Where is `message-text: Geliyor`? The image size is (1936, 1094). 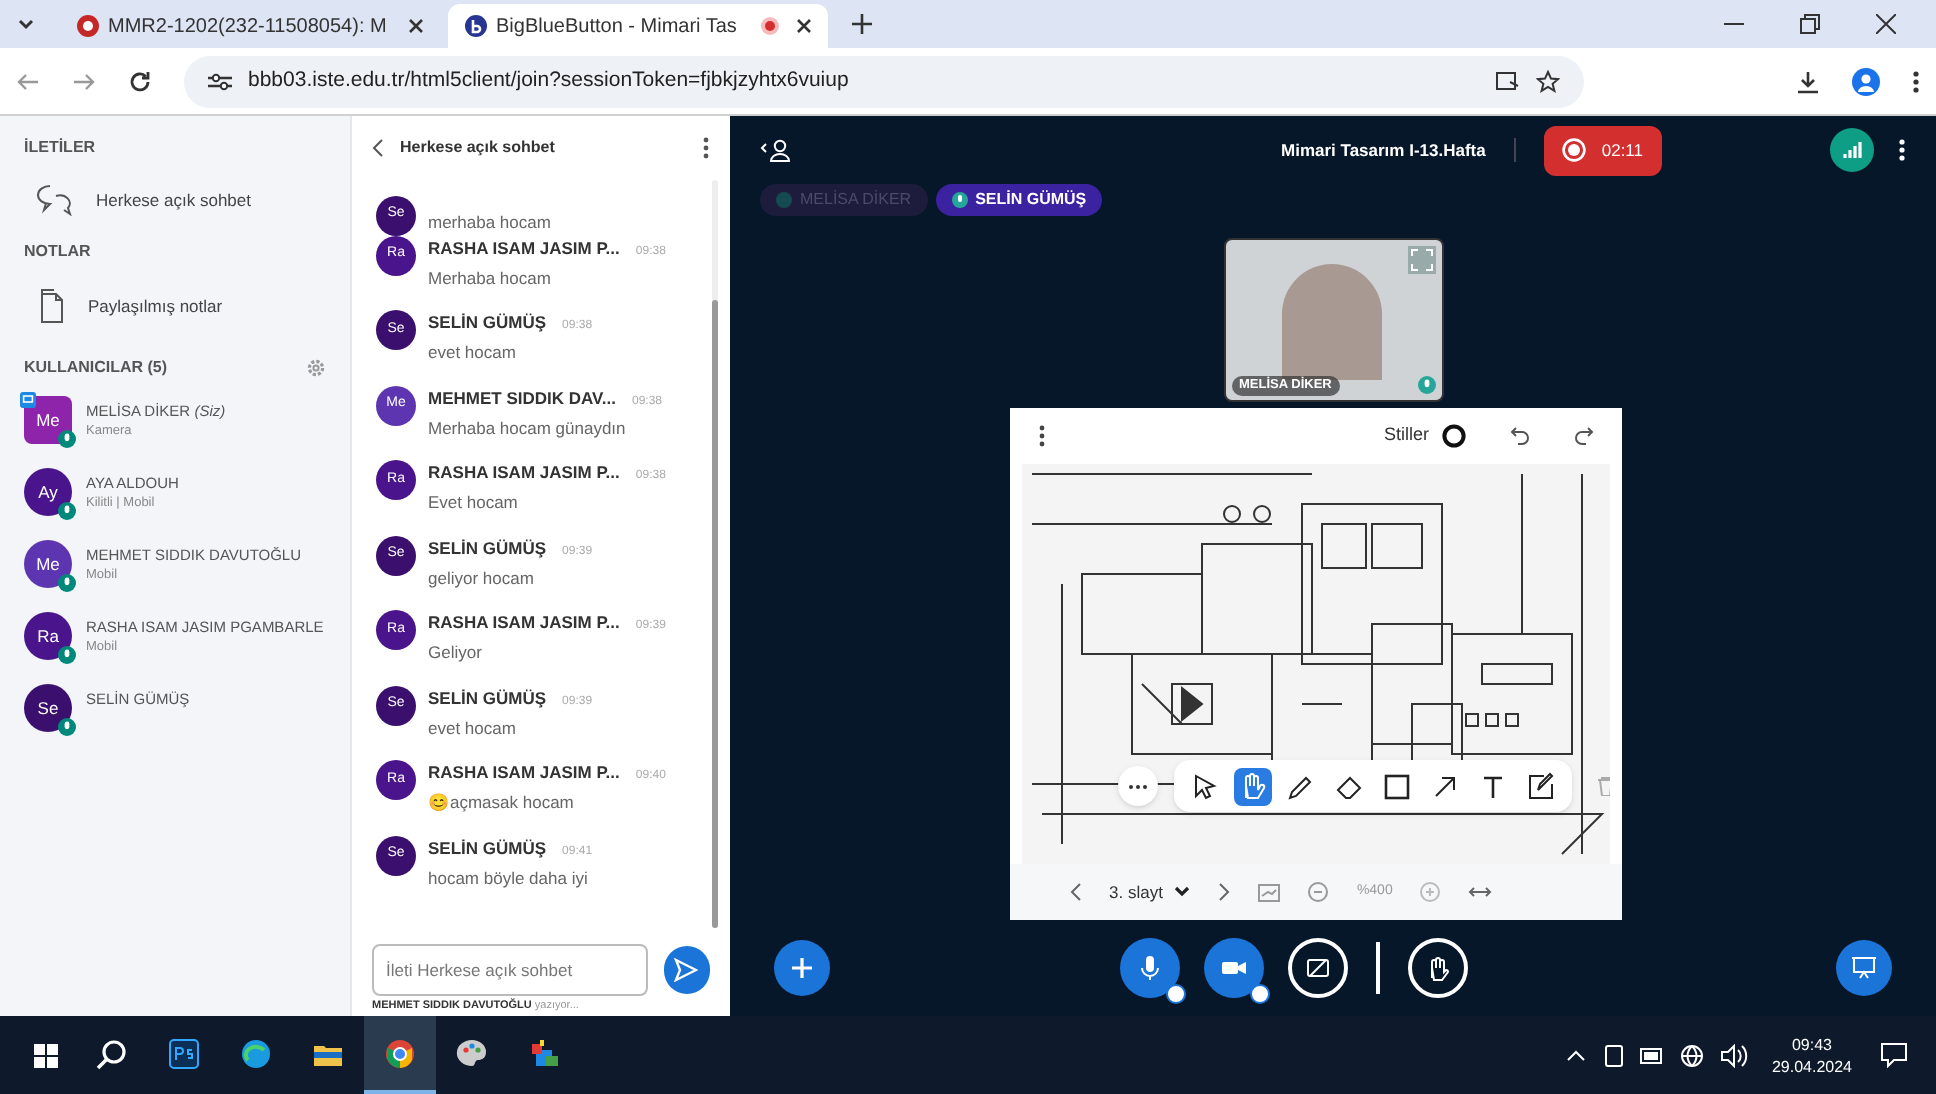
message-text: Geliyor is located at coordinates (456, 653).